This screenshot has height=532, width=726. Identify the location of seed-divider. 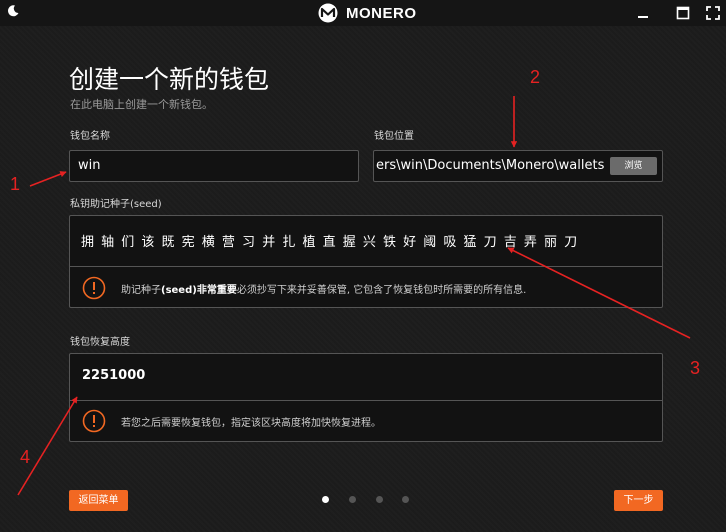
(366, 266).